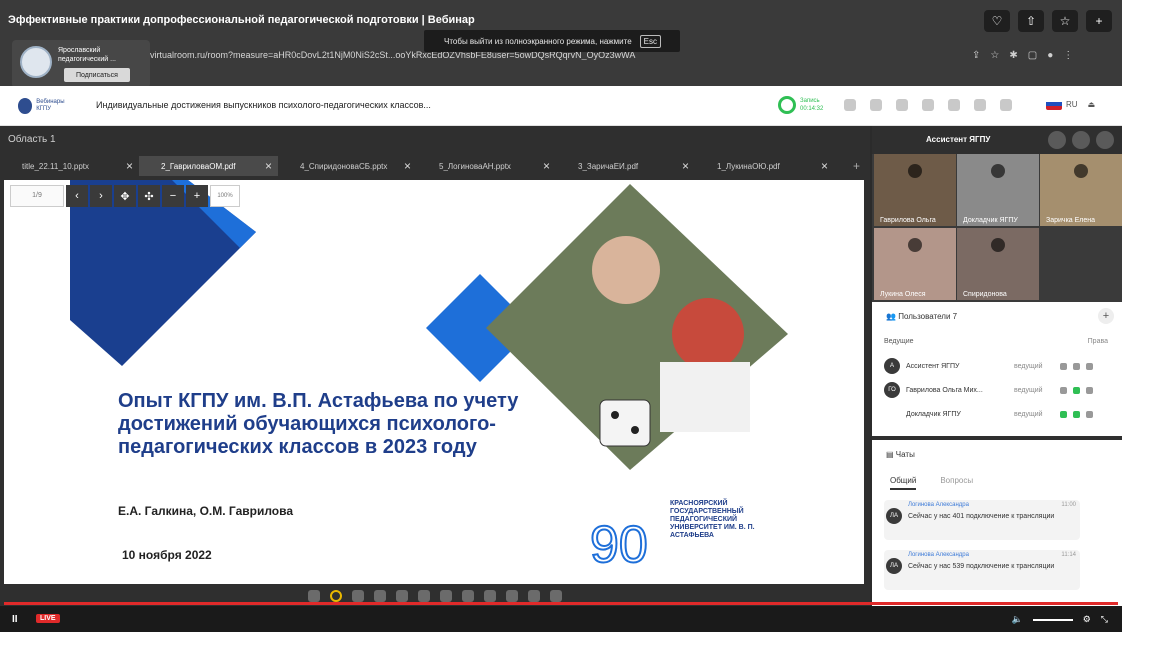  What do you see at coordinates (915, 264) in the screenshot?
I see `video-tile: Лукина Олеся` at bounding box center [915, 264].